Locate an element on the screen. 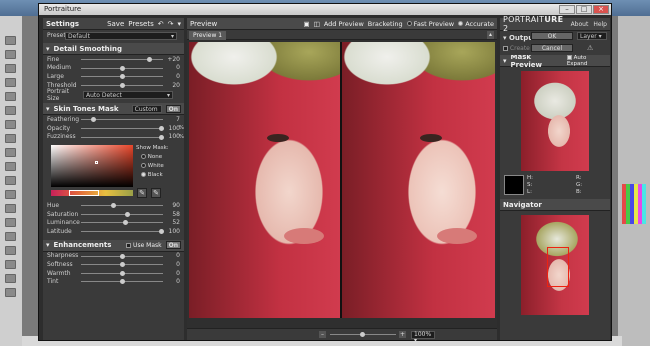  presets-button: Presets is located at coordinates (140, 24).